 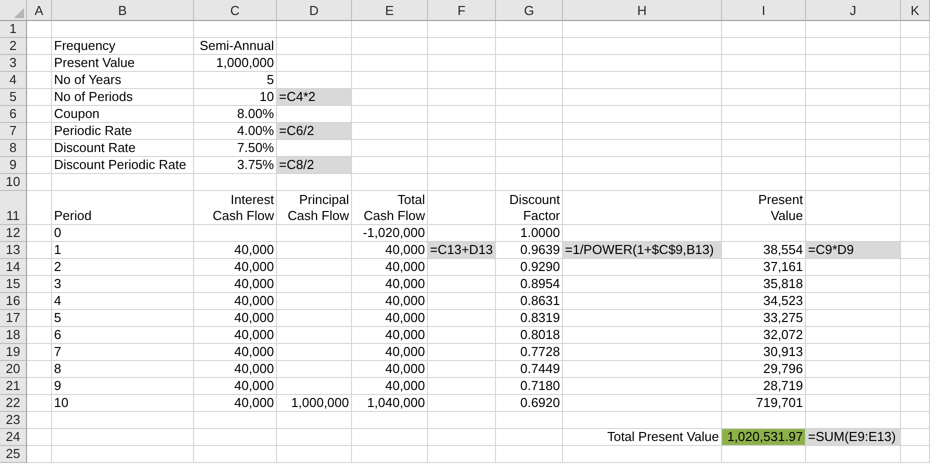 What do you see at coordinates (13, 403) in the screenshot?
I see `row-header: 22` at bounding box center [13, 403].